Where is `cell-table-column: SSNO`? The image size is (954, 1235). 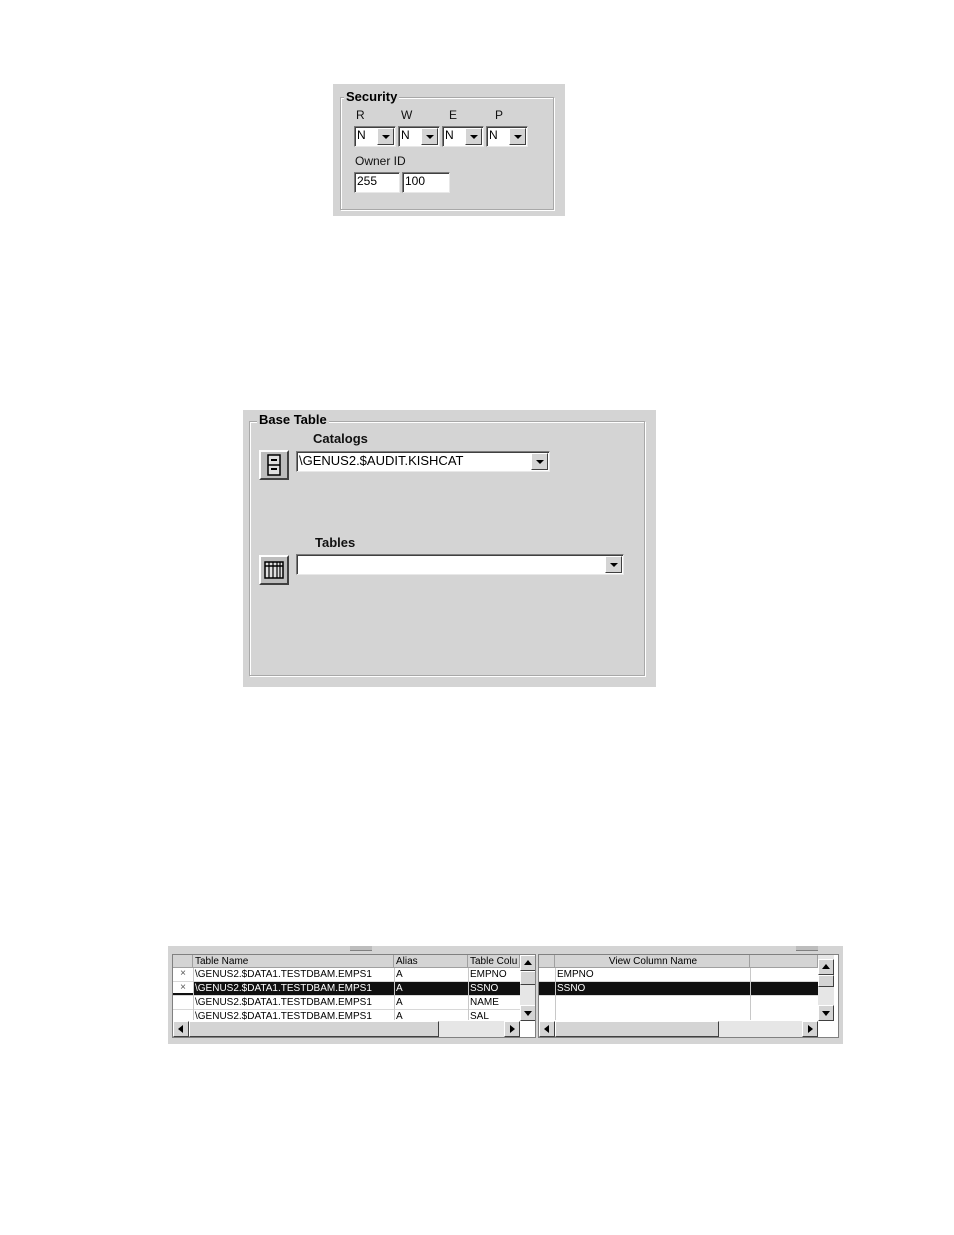
cell-table-column: SSNO is located at coordinates (484, 988).